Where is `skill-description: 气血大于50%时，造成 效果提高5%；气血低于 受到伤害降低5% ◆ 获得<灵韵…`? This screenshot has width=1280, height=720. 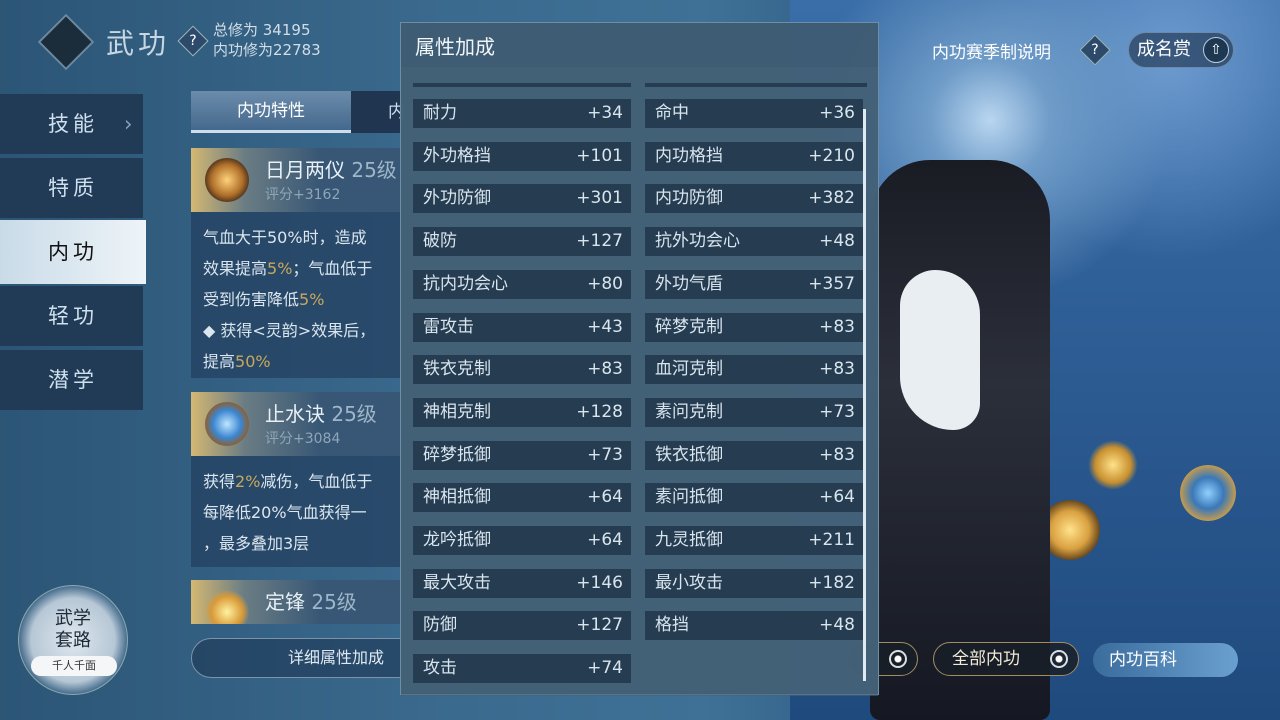
skill-description: 气血大于50%时，造成 效果提高5%；气血低于 受到伤害降低5% ◆ 获得<灵韵… is located at coordinates (303, 299).